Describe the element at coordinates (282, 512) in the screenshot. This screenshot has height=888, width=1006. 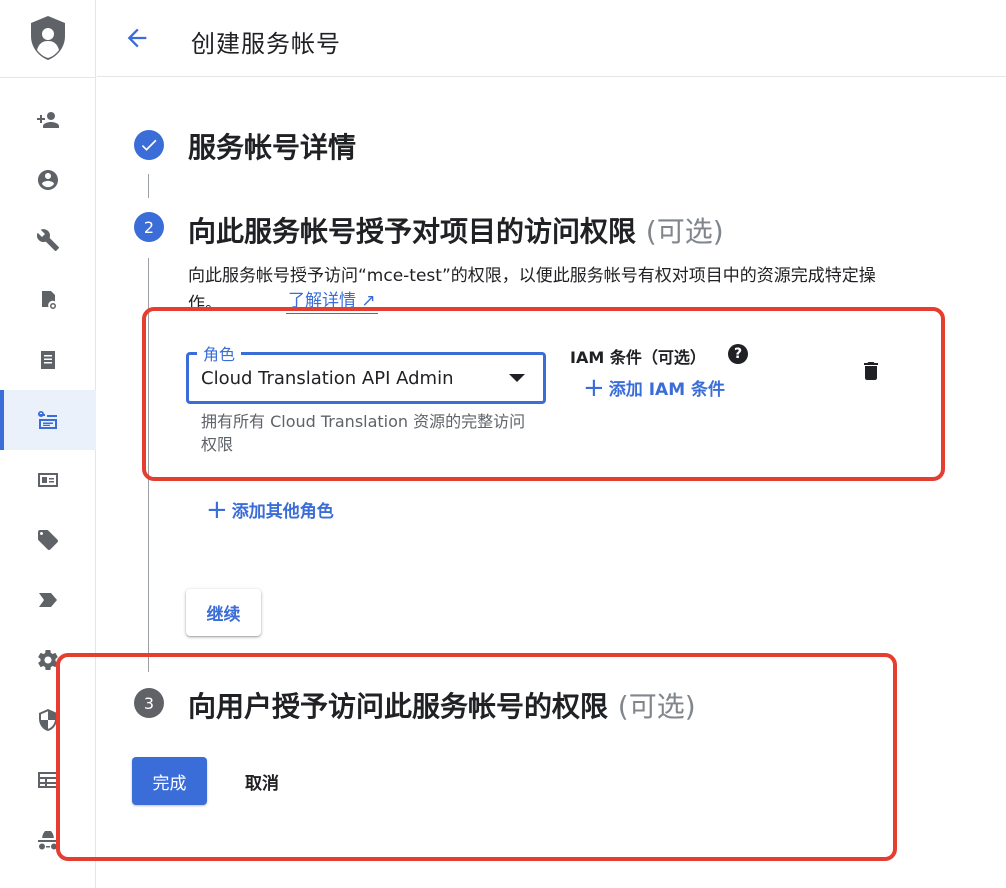
I see `add-role-label: 添加其他角色` at that location.